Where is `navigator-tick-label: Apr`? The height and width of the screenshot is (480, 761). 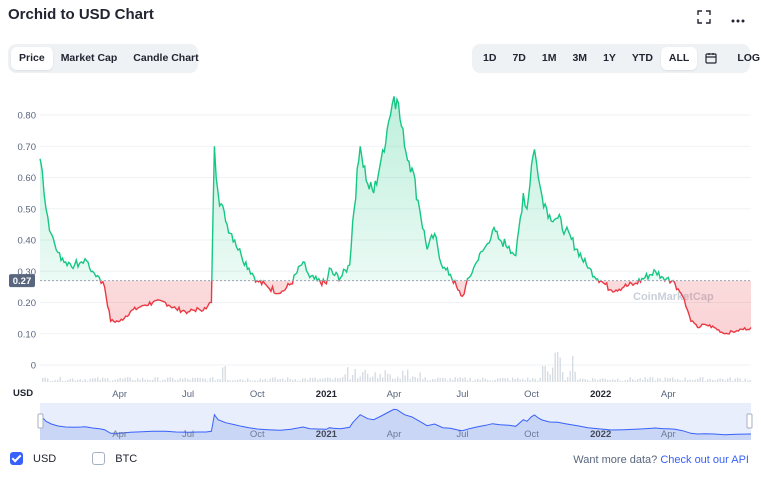 navigator-tick-label: Apr is located at coordinates (668, 434).